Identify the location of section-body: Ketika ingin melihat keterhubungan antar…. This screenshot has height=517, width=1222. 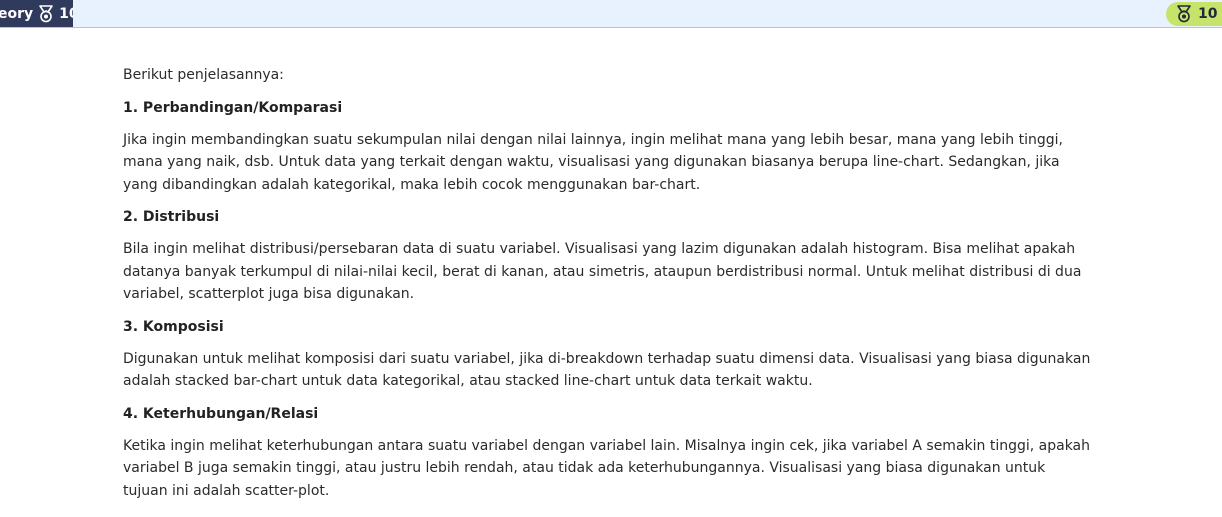
(607, 468).